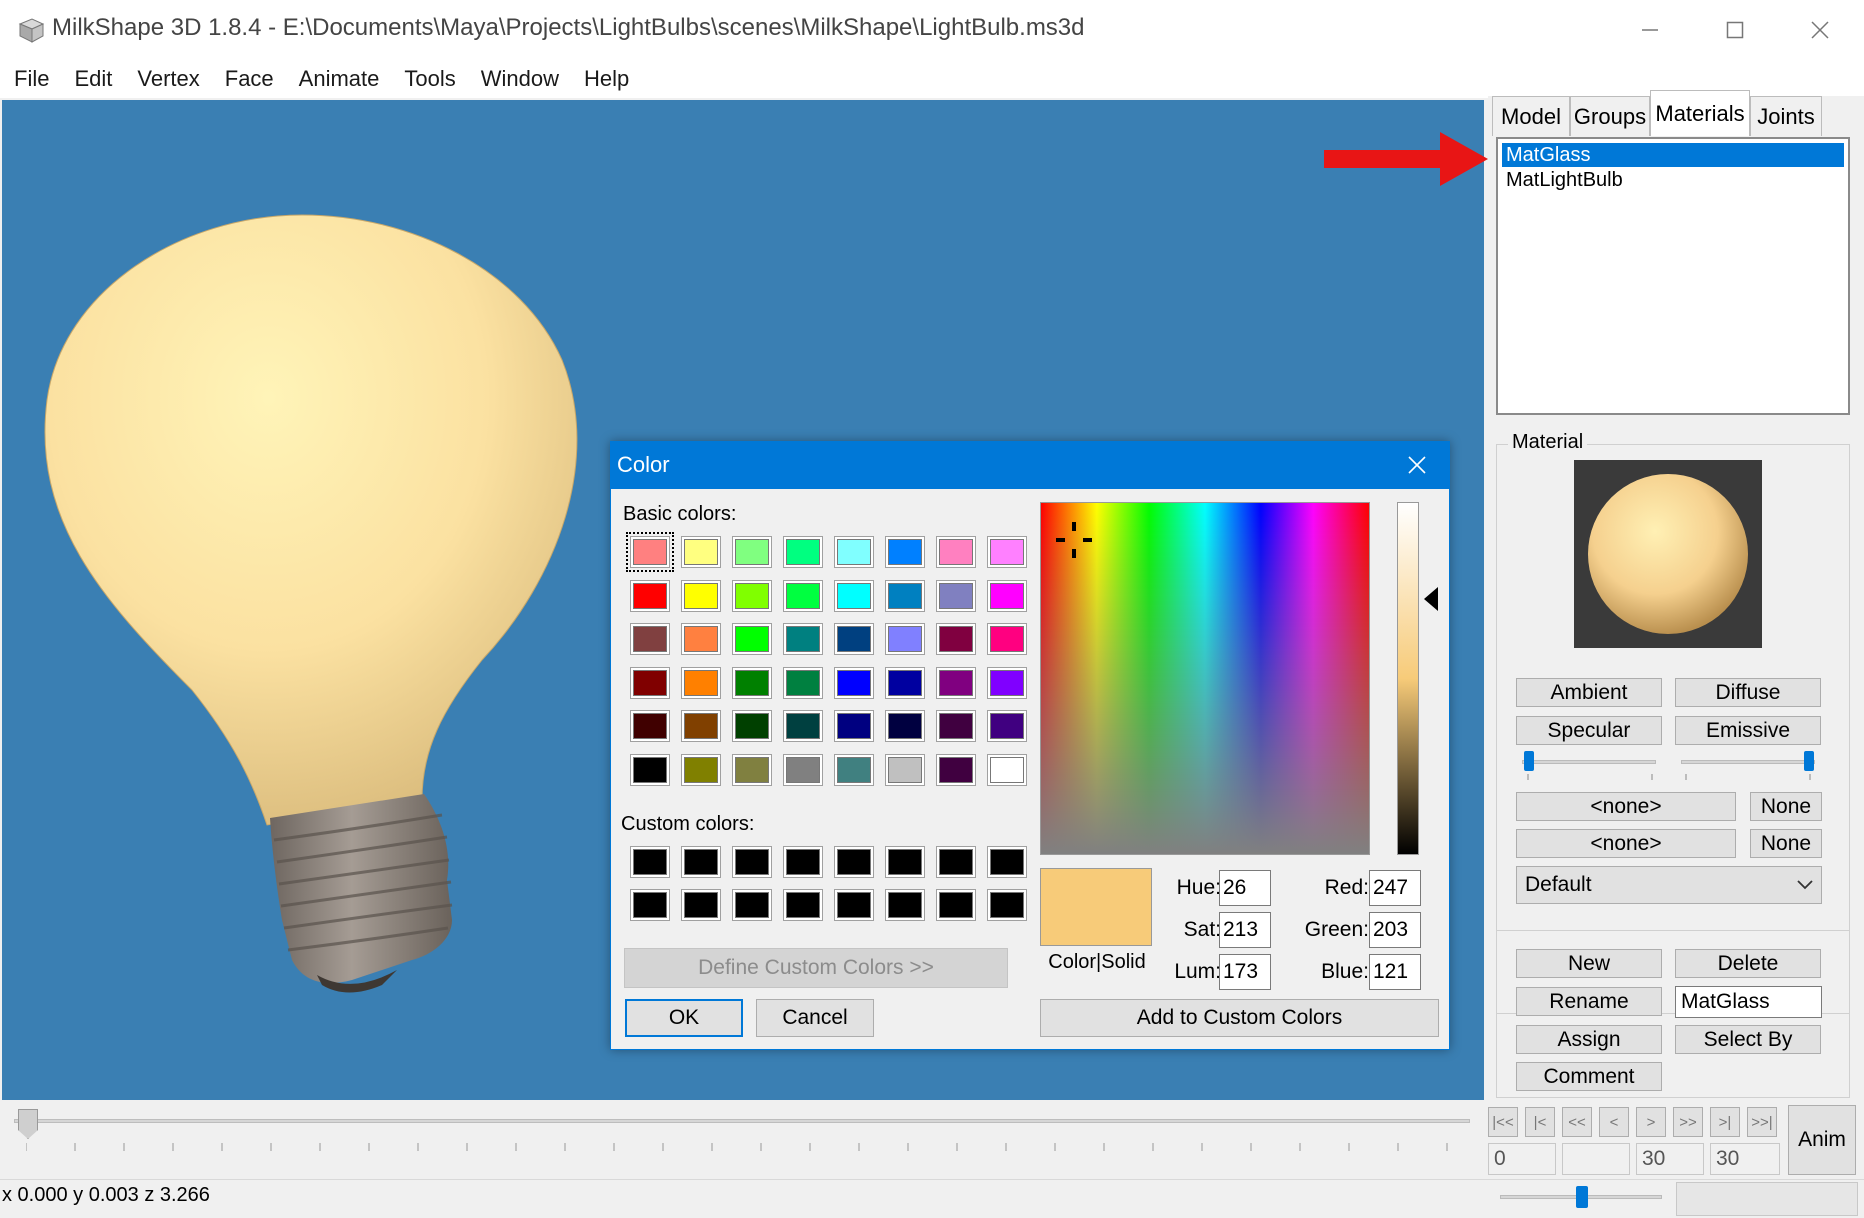 The width and height of the screenshot is (1864, 1218). What do you see at coordinates (1596, 1159) in the screenshot?
I see `current-frame-field` at bounding box center [1596, 1159].